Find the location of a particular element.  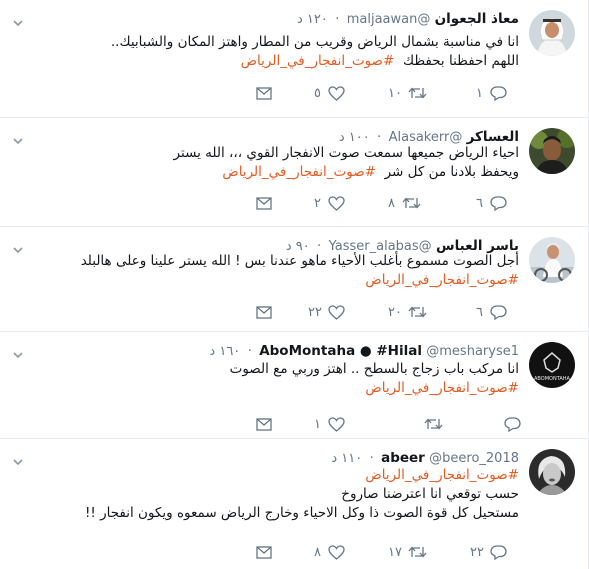

tweet-actions: ٥ ١٠ ١ is located at coordinates (385, 93).